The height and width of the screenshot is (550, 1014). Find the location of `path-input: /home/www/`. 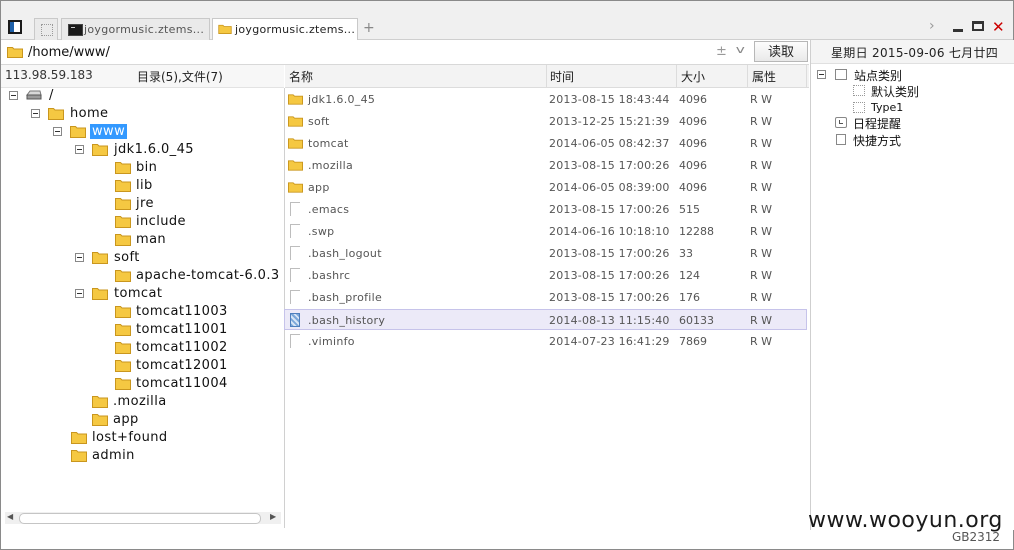

path-input: /home/www/ is located at coordinates (69, 52).